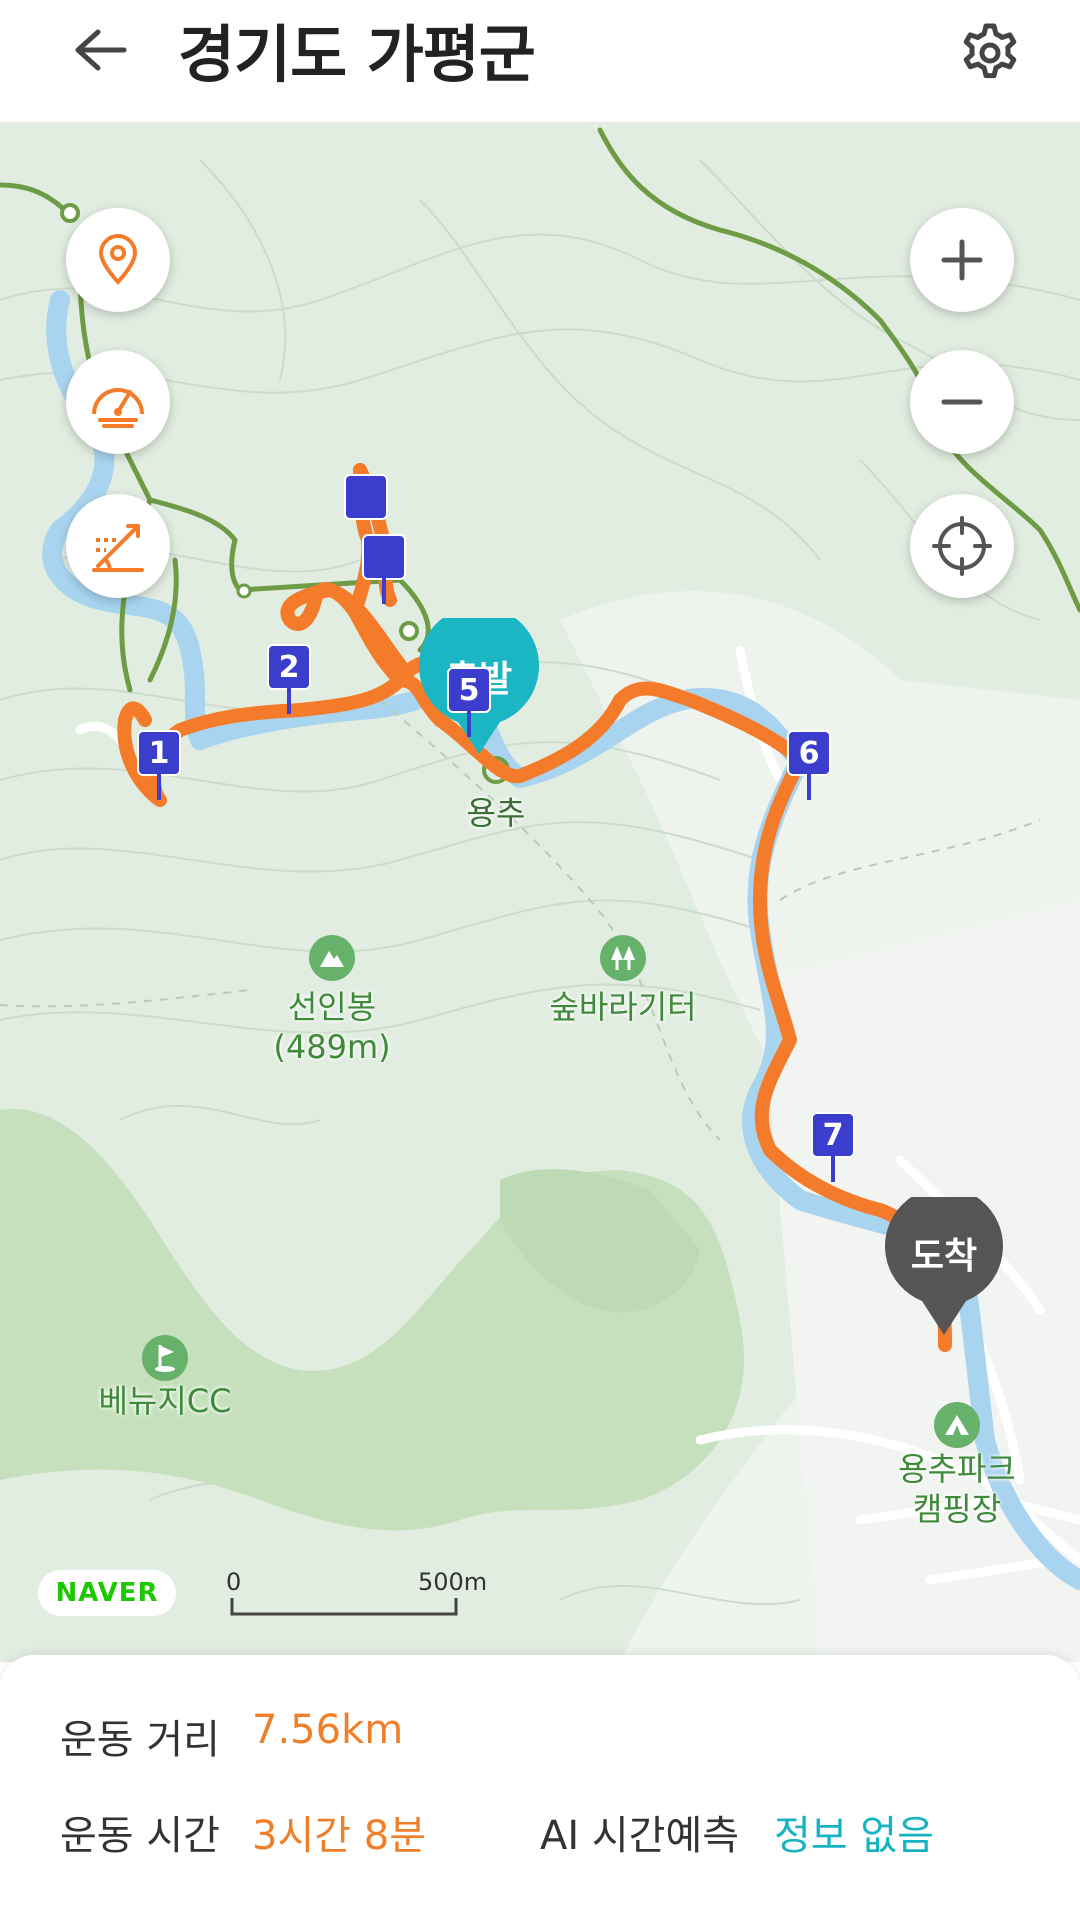  Describe the element at coordinates (833, 1135) in the screenshot. I see `waypoint-7: 7` at that location.